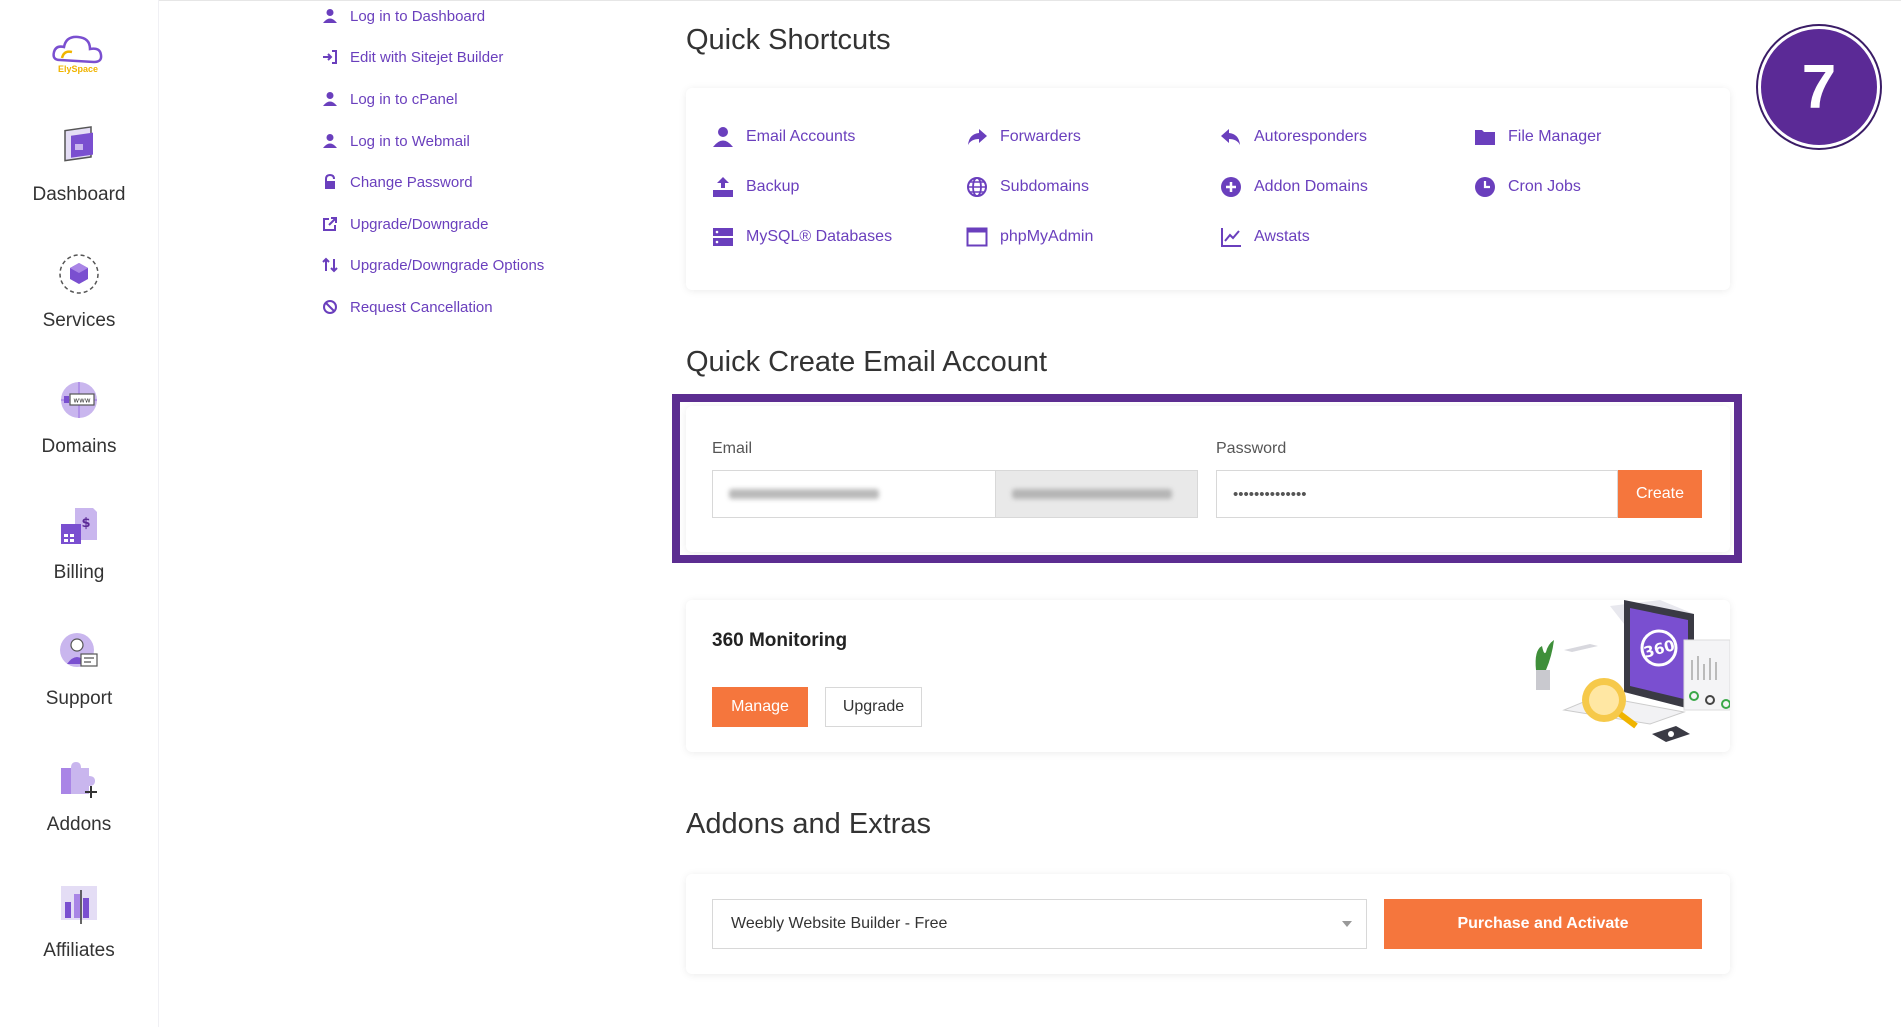 Image resolution: width=1901 pixels, height=1027 pixels. What do you see at coordinates (760, 707) in the screenshot?
I see `manage-button: Manage` at bounding box center [760, 707].